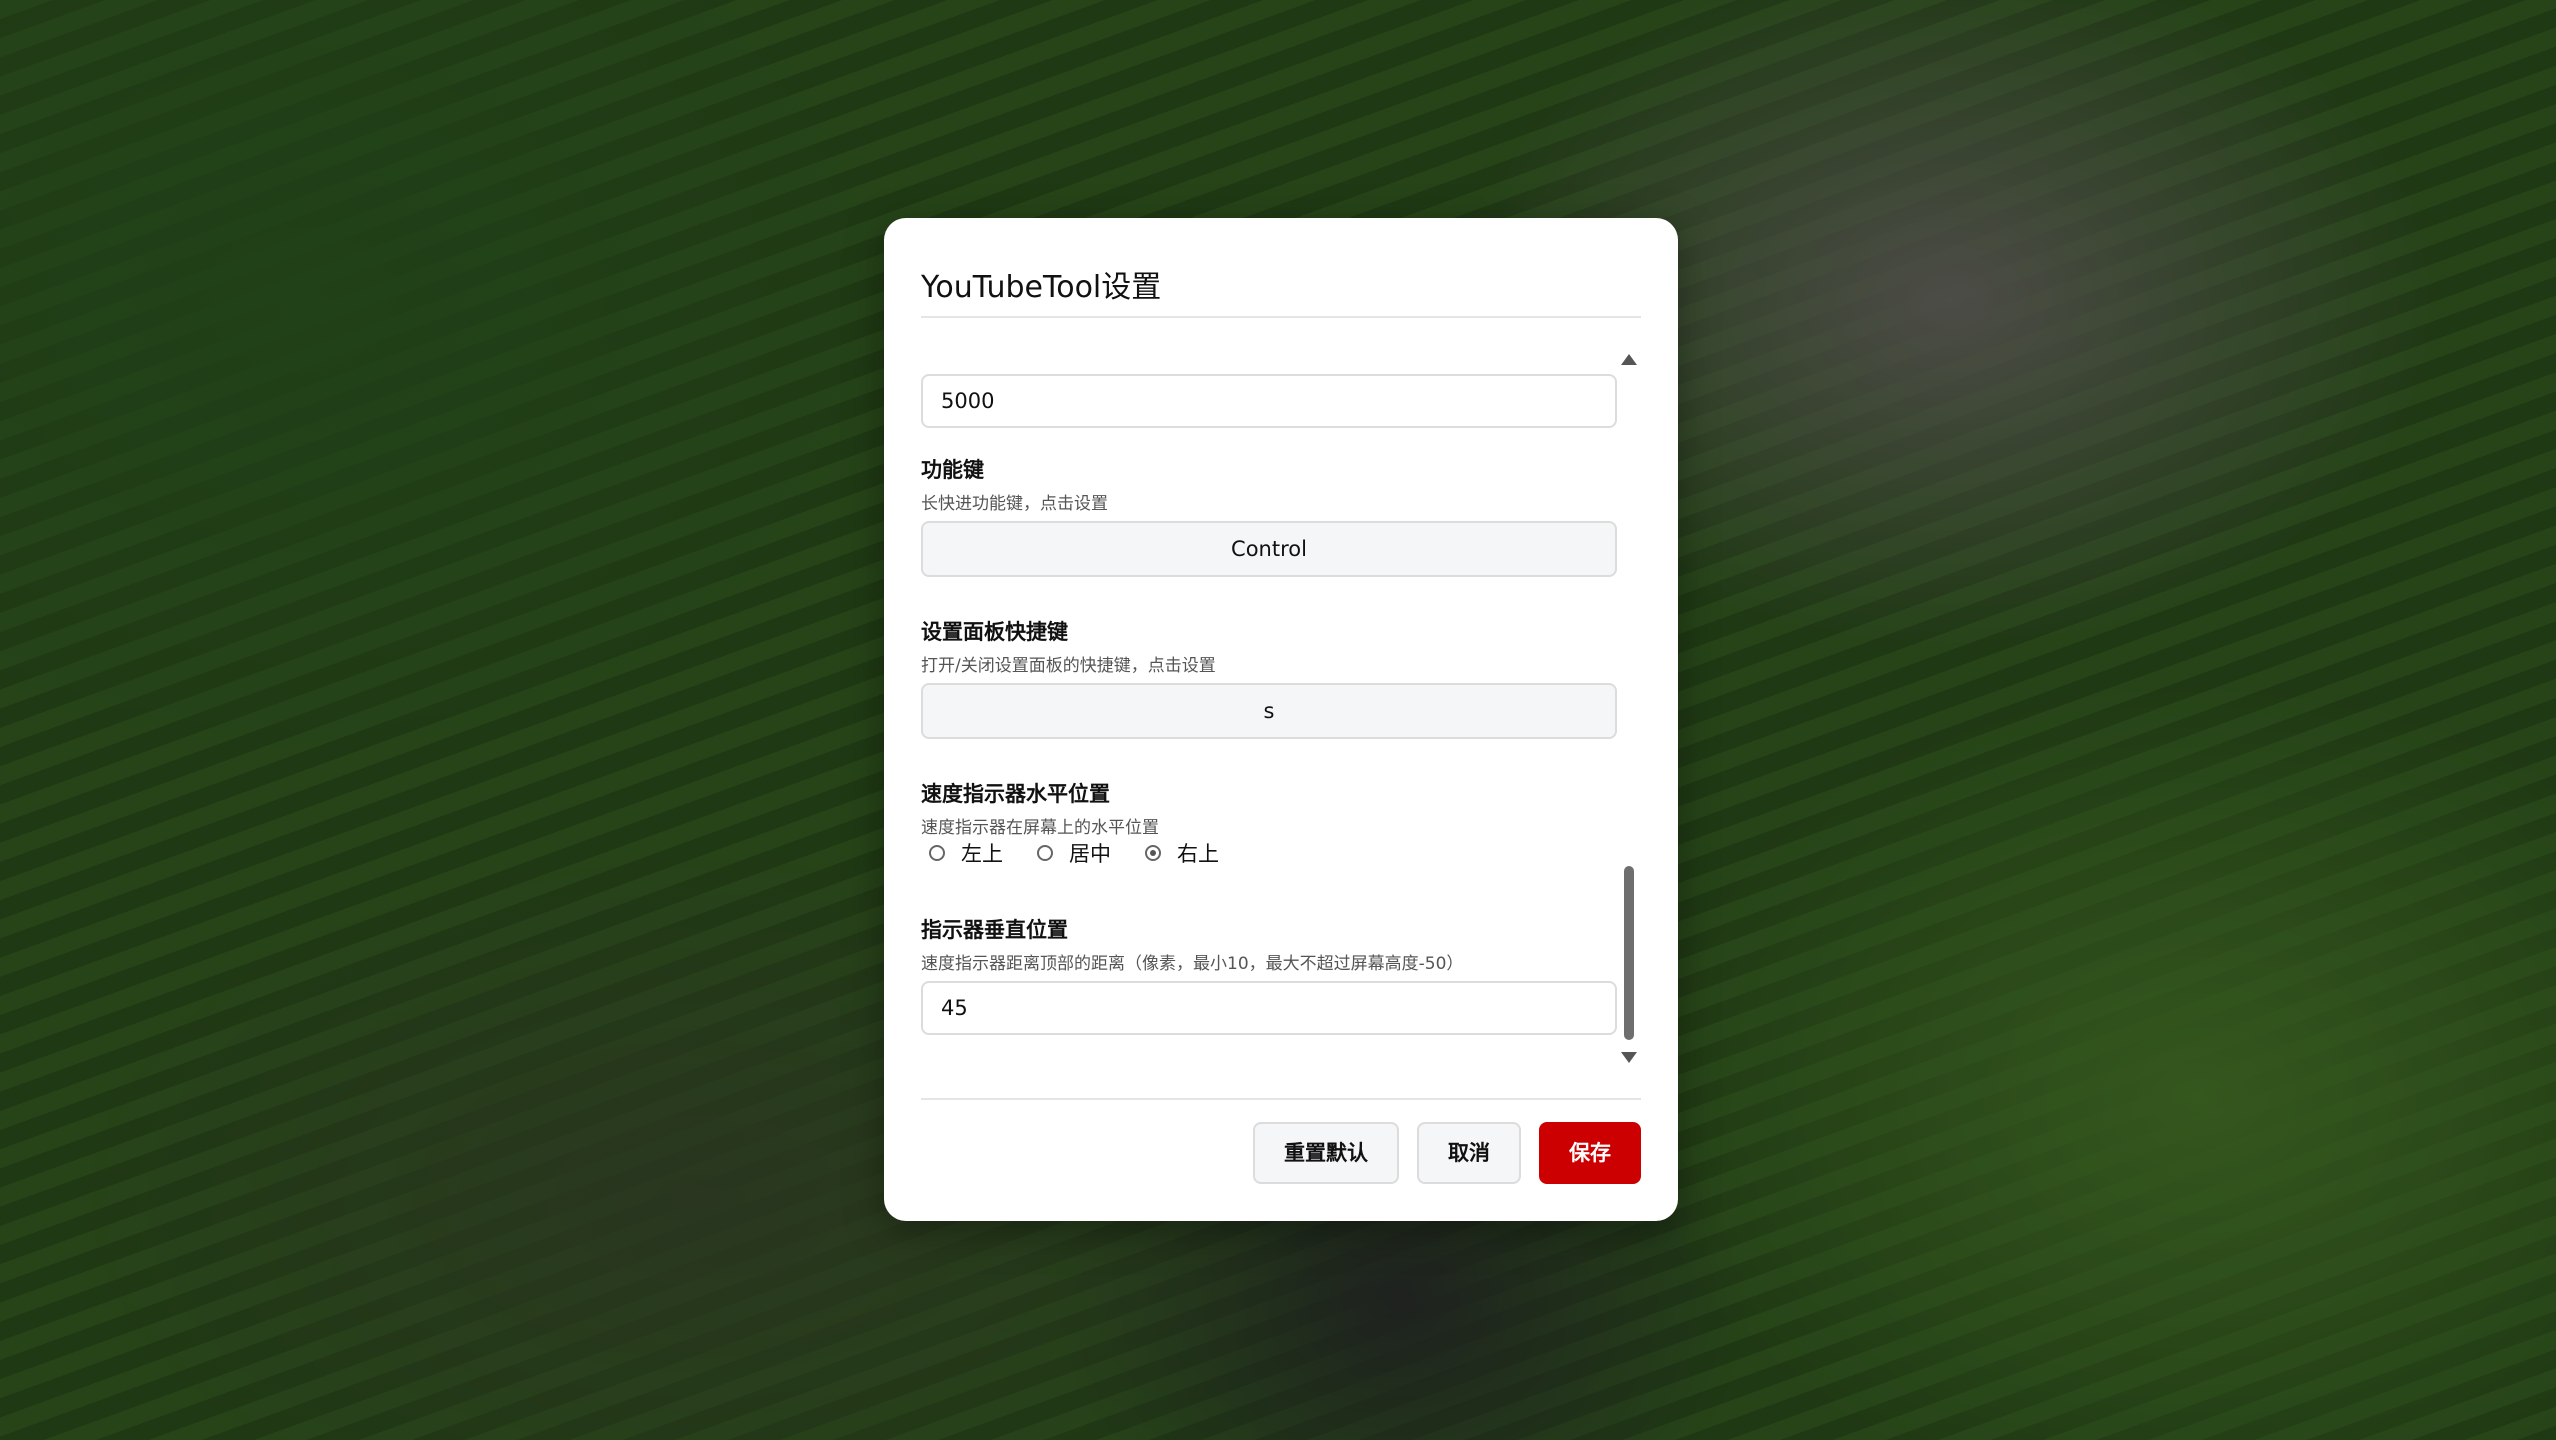  I want to click on radio-label: 右上, so click(1198, 854).